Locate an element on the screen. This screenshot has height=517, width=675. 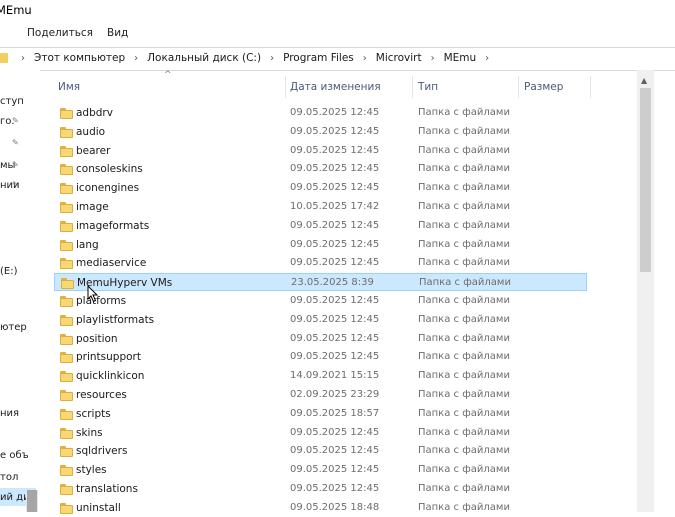
file-name: sqldrivers is located at coordinates (102, 451).